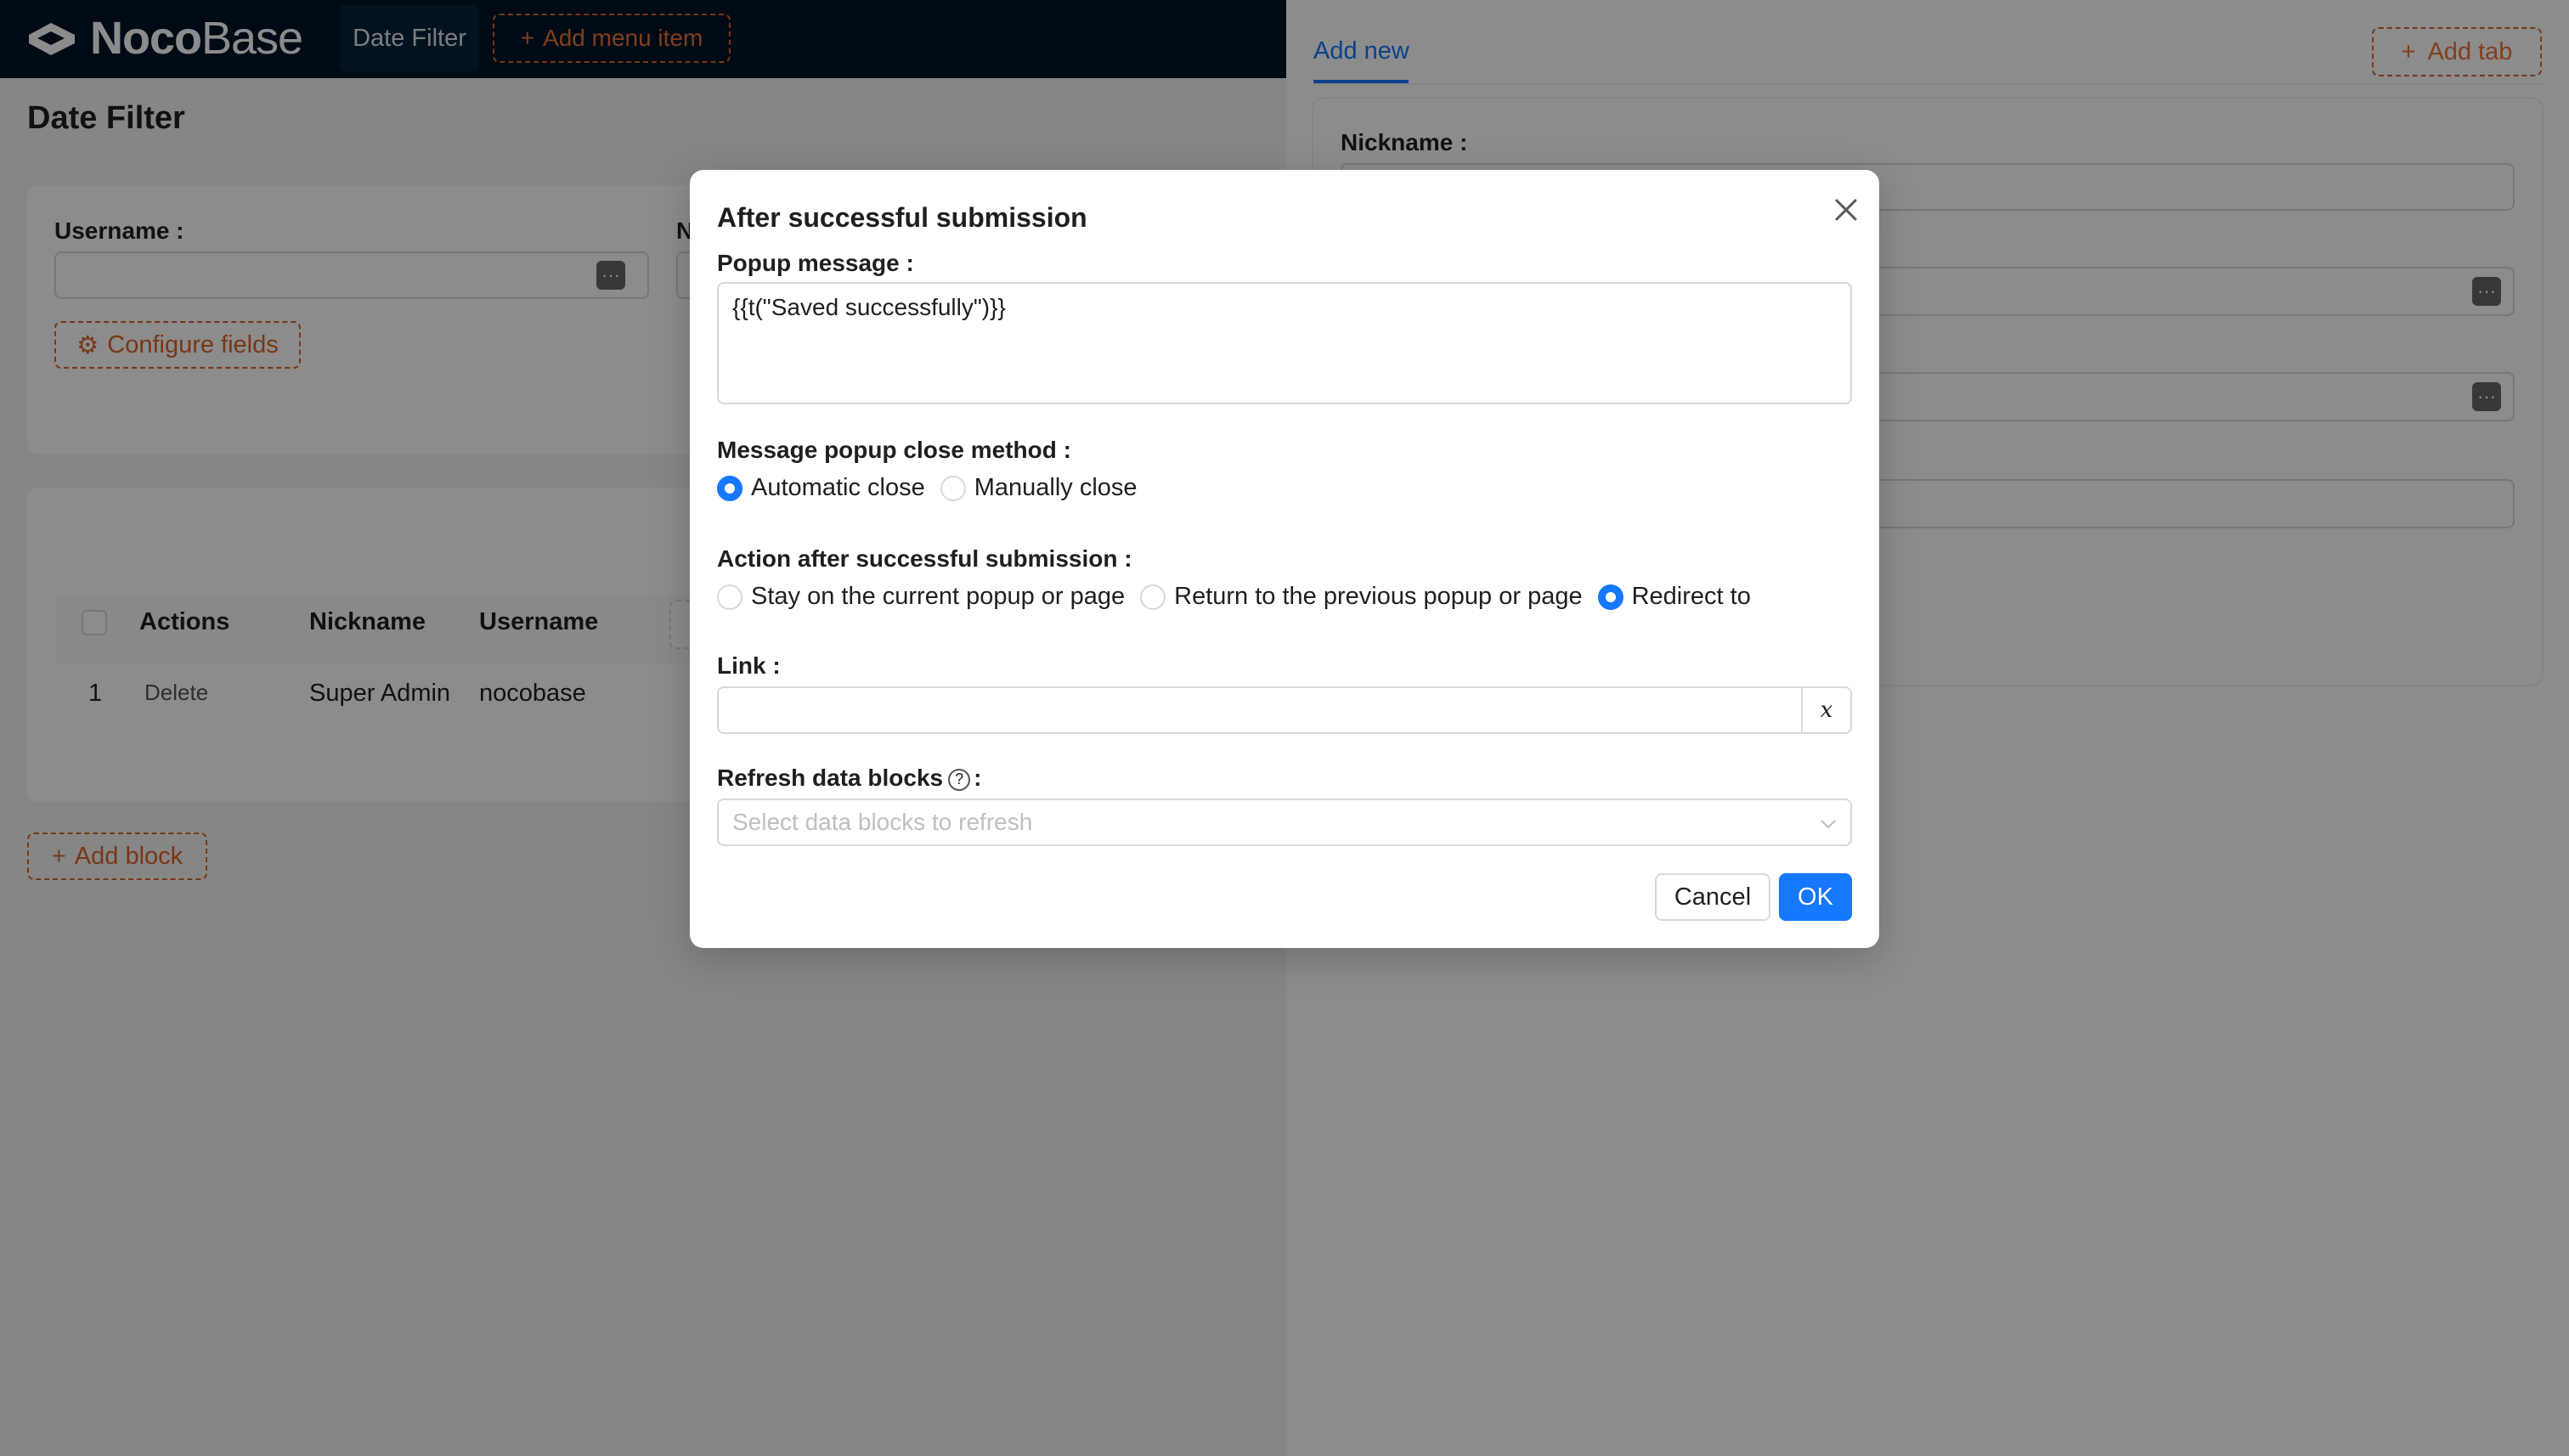  I want to click on question-circle-icon: ?, so click(960, 779).